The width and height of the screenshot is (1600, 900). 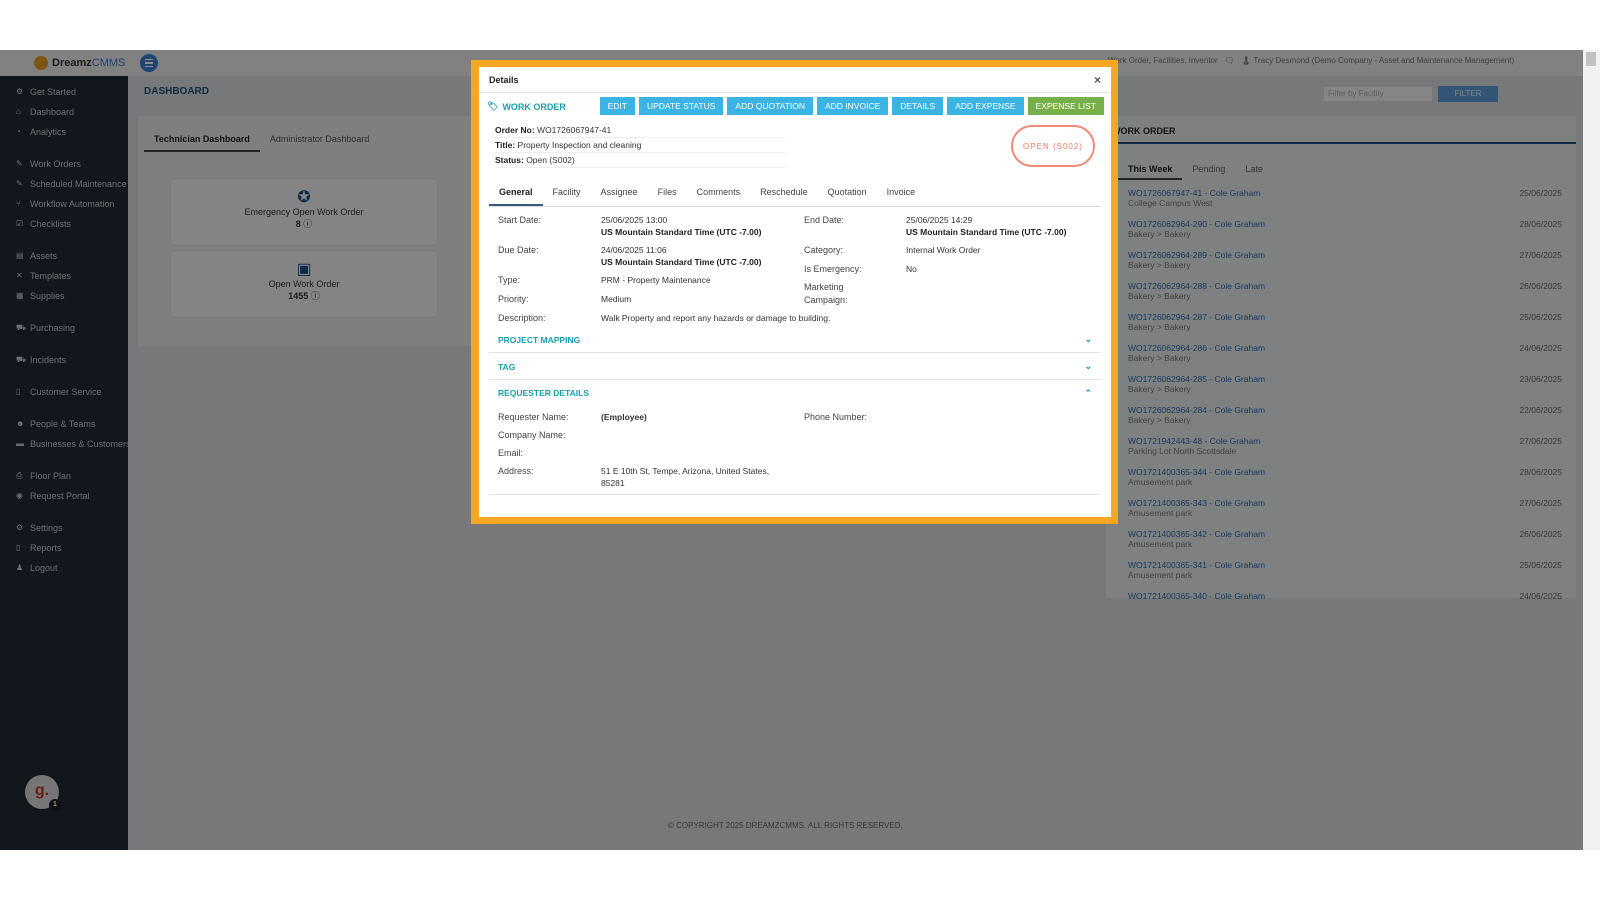 What do you see at coordinates (613, 483) in the screenshot?
I see `address-line-2: 85281` at bounding box center [613, 483].